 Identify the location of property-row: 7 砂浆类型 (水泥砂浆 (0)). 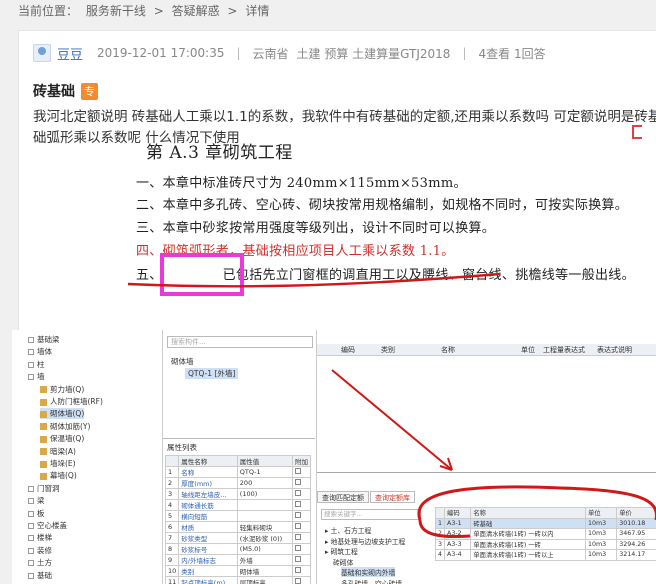
(237, 538).